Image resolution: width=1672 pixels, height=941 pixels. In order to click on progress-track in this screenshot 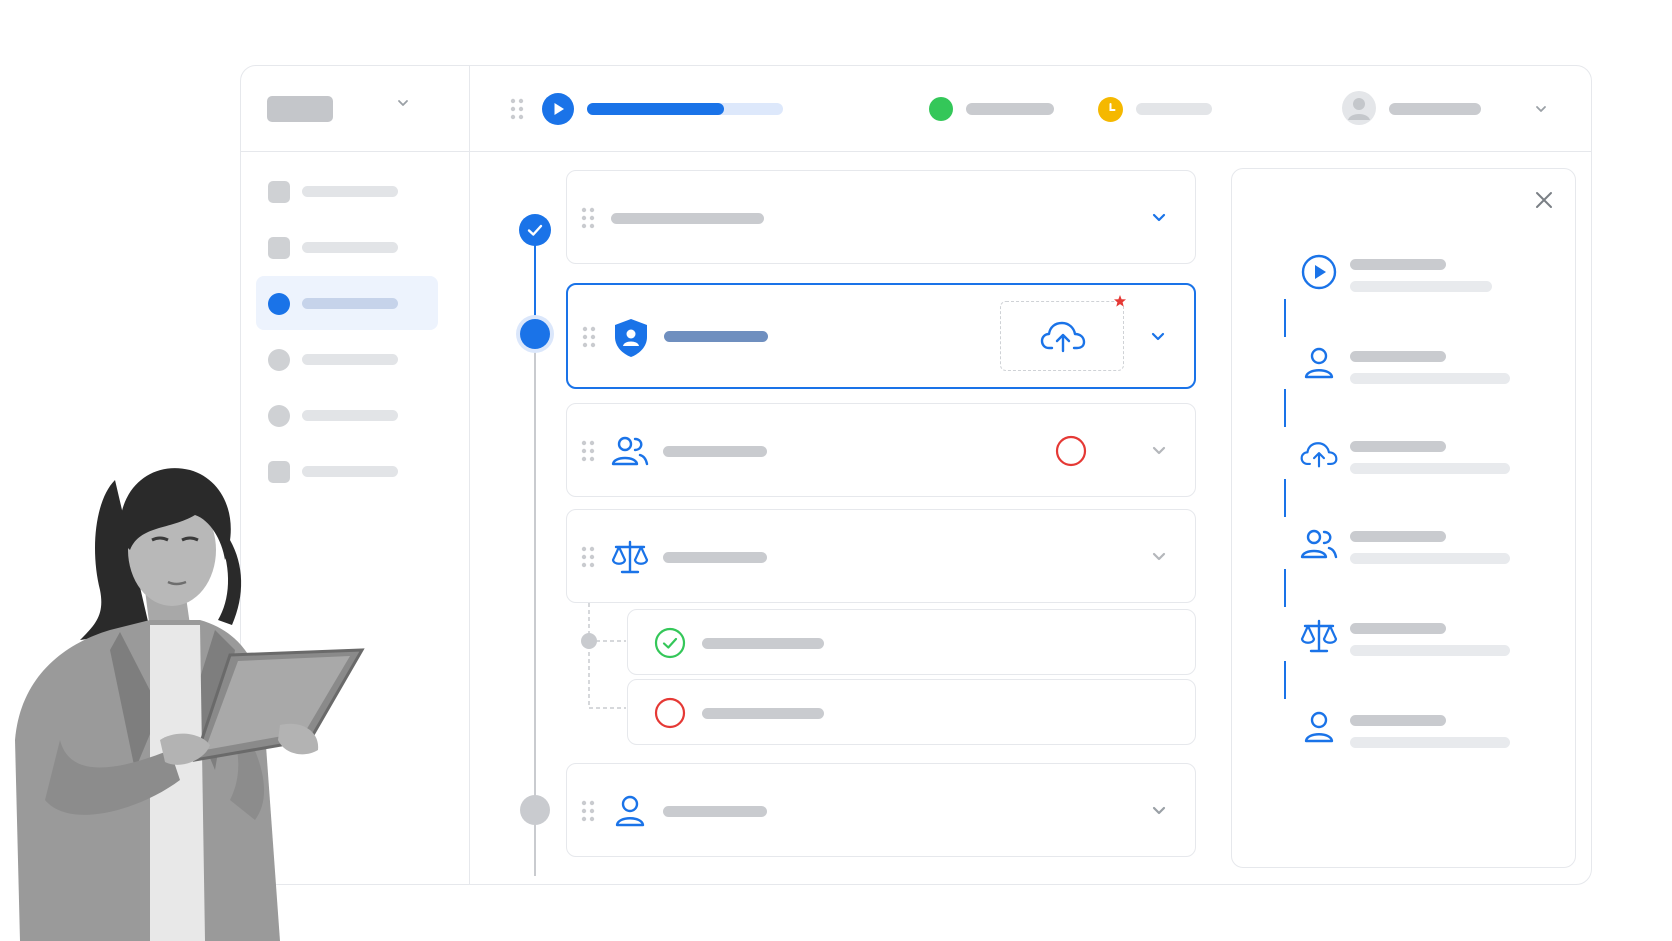, I will do `click(685, 109)`.